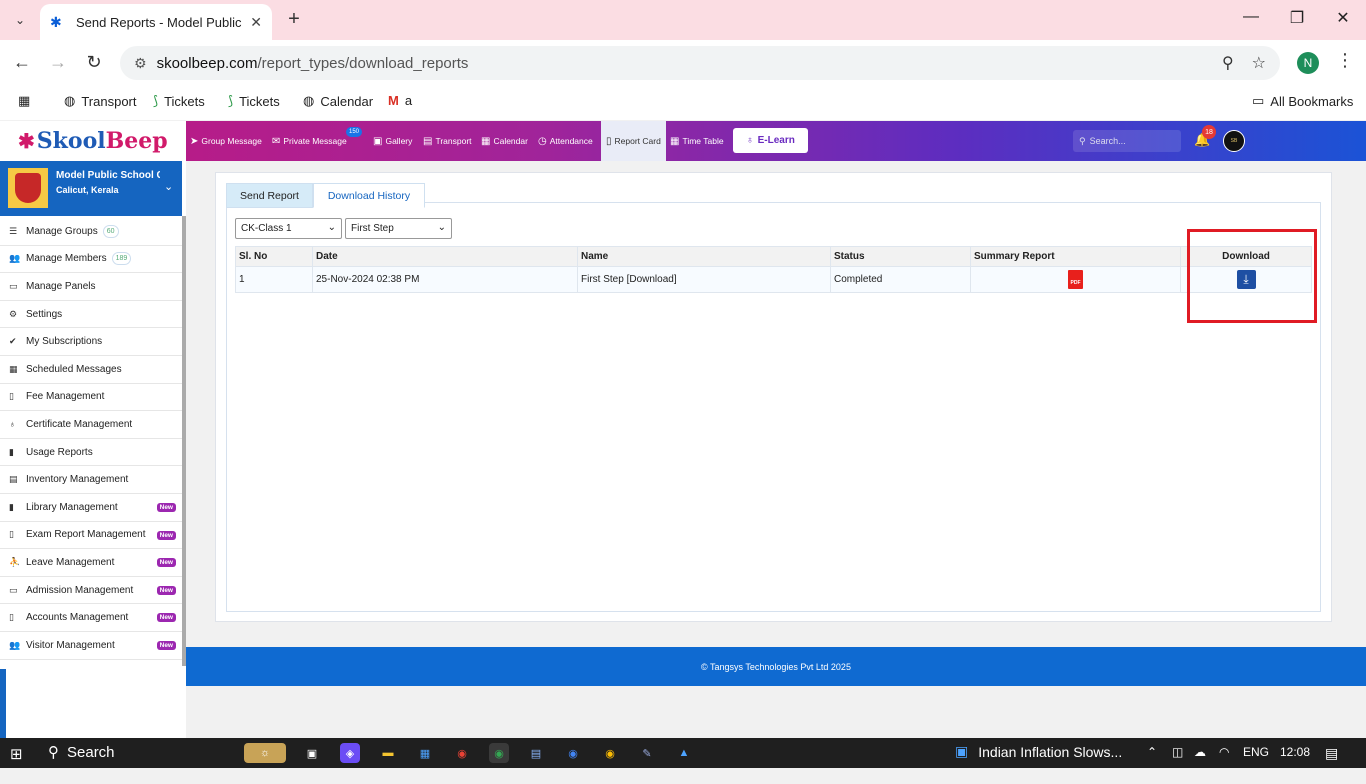  Describe the element at coordinates (13, 285) in the screenshot. I see `monitor-icon: ▭` at that location.